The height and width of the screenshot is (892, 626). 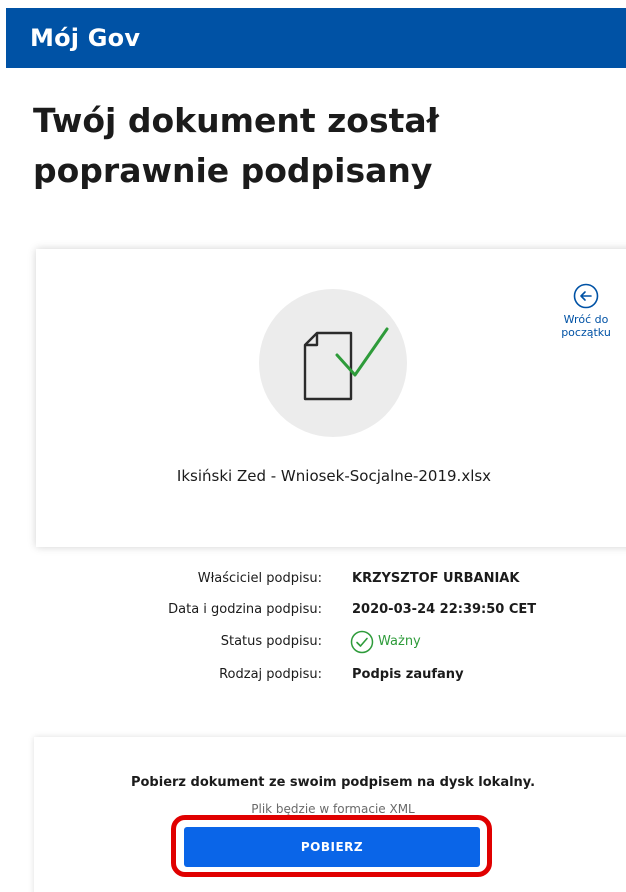 I want to click on signature-type-row: Rodzaj podpisu: Podpis zaufany, so click(x=313, y=675).